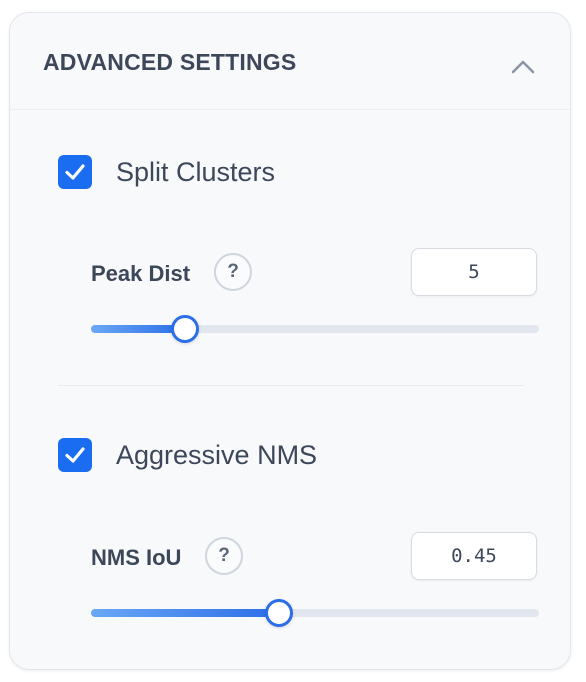 The height and width of the screenshot is (682, 586). I want to click on nms-iou-slider-fill, so click(185, 613).